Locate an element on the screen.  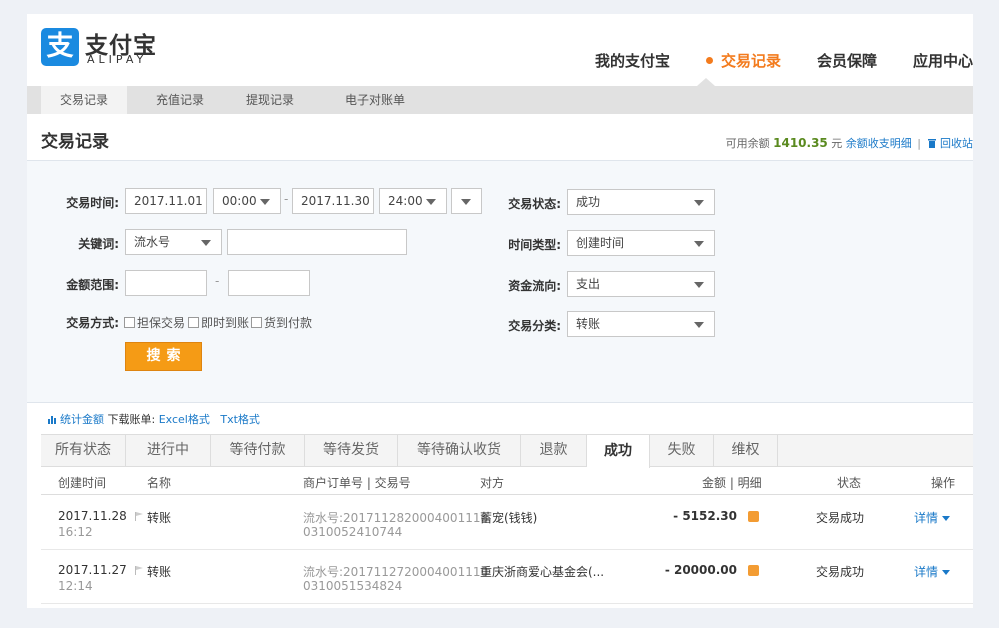
keyword-type-select: 流水号 is located at coordinates (173, 242).